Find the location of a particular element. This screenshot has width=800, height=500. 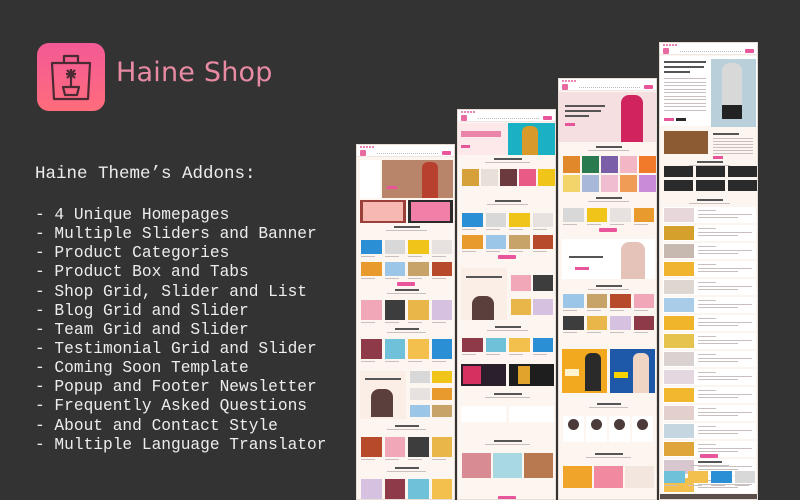

trending-title is located at coordinates (586, 257).